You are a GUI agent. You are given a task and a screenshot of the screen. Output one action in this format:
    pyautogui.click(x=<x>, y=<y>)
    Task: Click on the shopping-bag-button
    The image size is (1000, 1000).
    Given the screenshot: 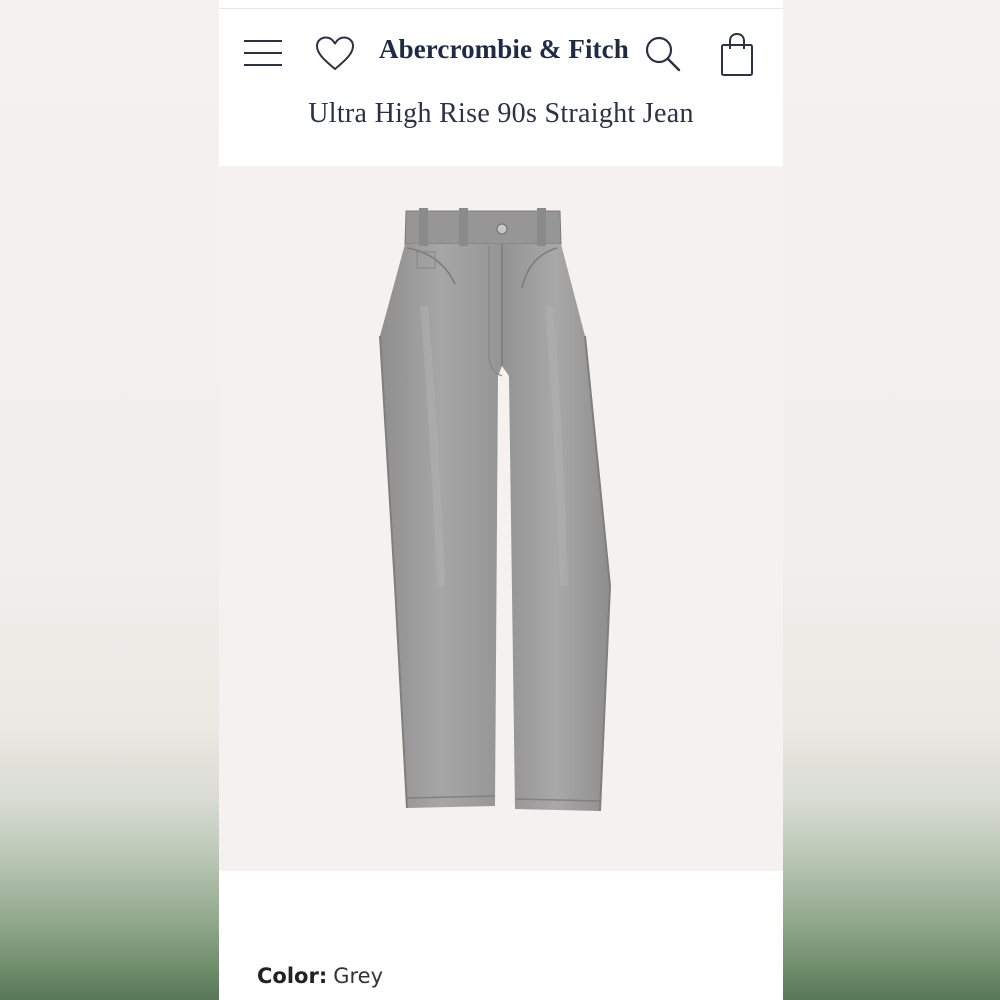 What is the action you would take?
    pyautogui.click(x=737, y=55)
    